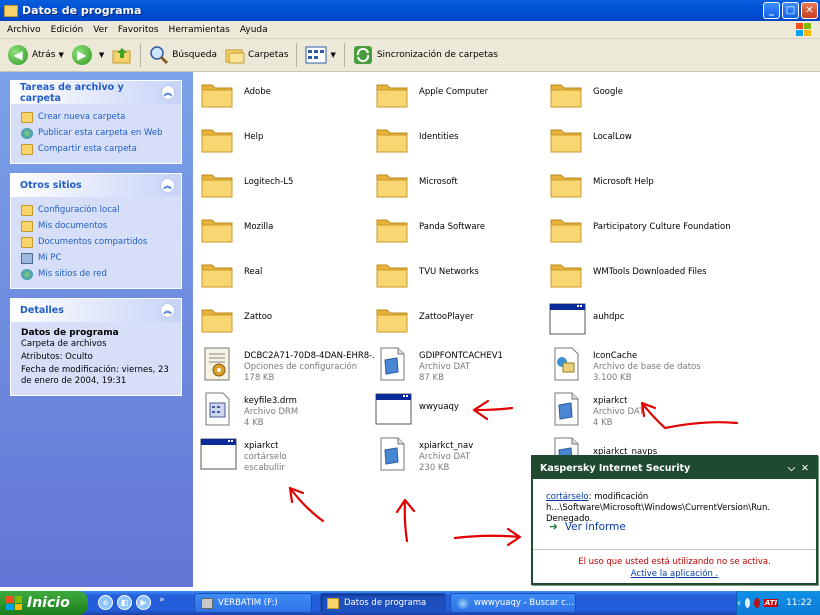 The height and width of the screenshot is (615, 820). Describe the element at coordinates (286, 276) in the screenshot. I see `folder-item-real: Real` at that location.